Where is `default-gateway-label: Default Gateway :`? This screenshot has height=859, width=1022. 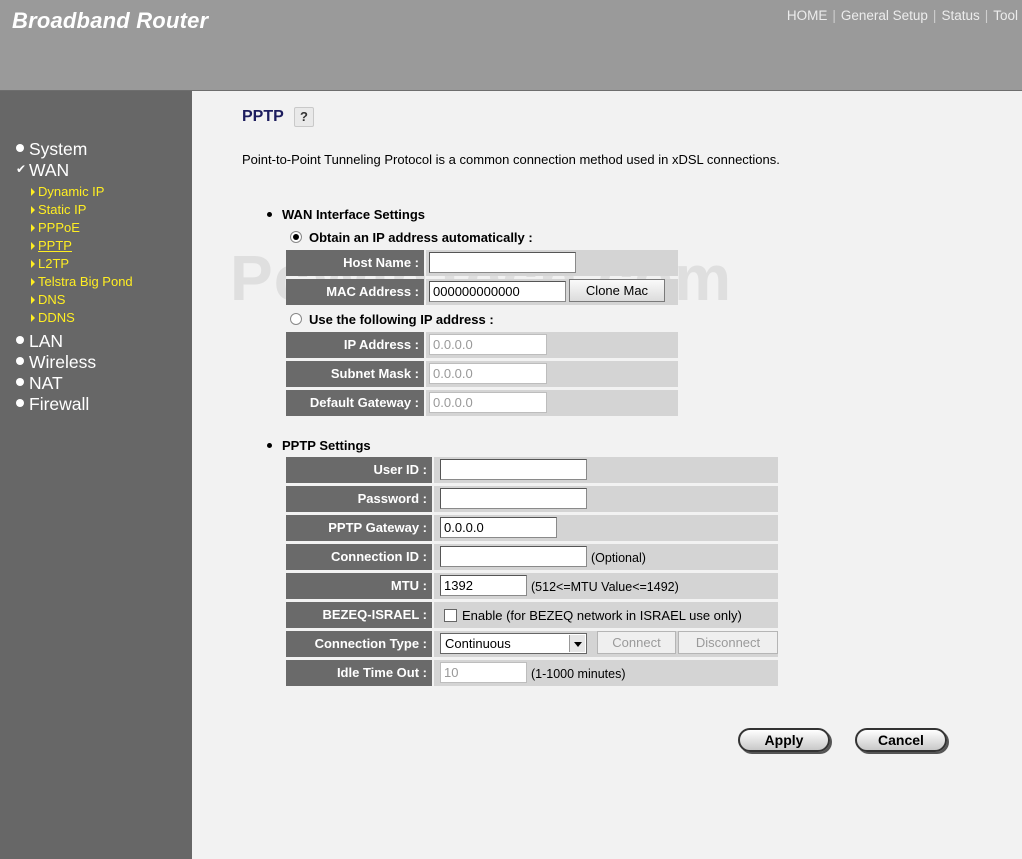
default-gateway-label: Default Gateway : is located at coordinates (355, 403).